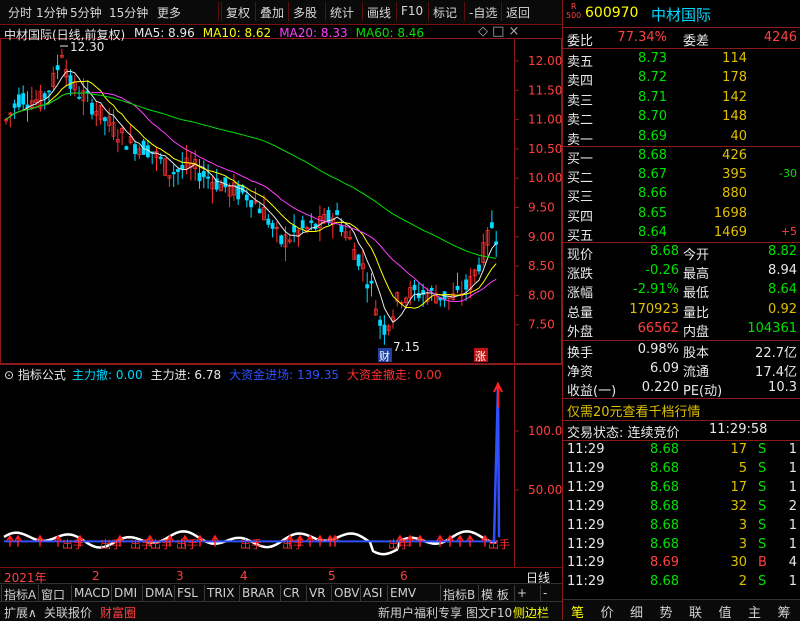 The image size is (800, 621). I want to click on toolbar-item-9: 画线, so click(379, 12).